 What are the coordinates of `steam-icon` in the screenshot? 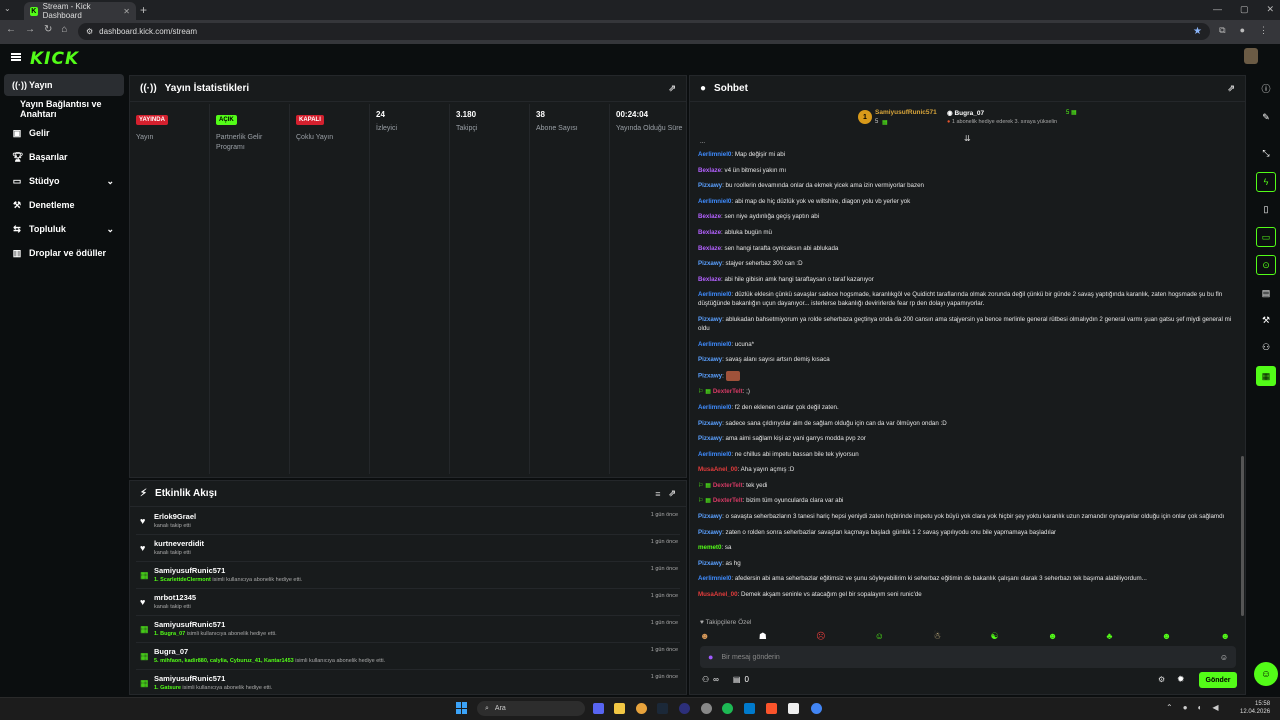 It's located at (662, 708).